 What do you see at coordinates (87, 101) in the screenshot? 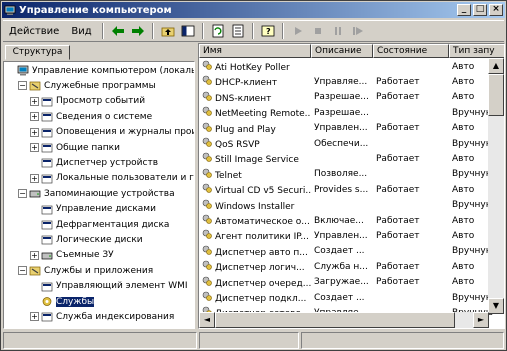
I see `tree-item: + Просмотр событий` at bounding box center [87, 101].